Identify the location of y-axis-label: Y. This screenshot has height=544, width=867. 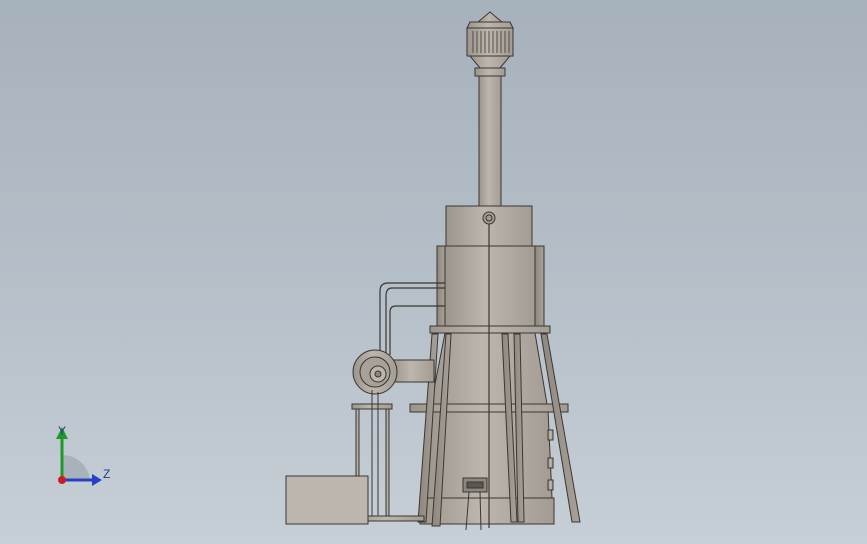
(62, 431).